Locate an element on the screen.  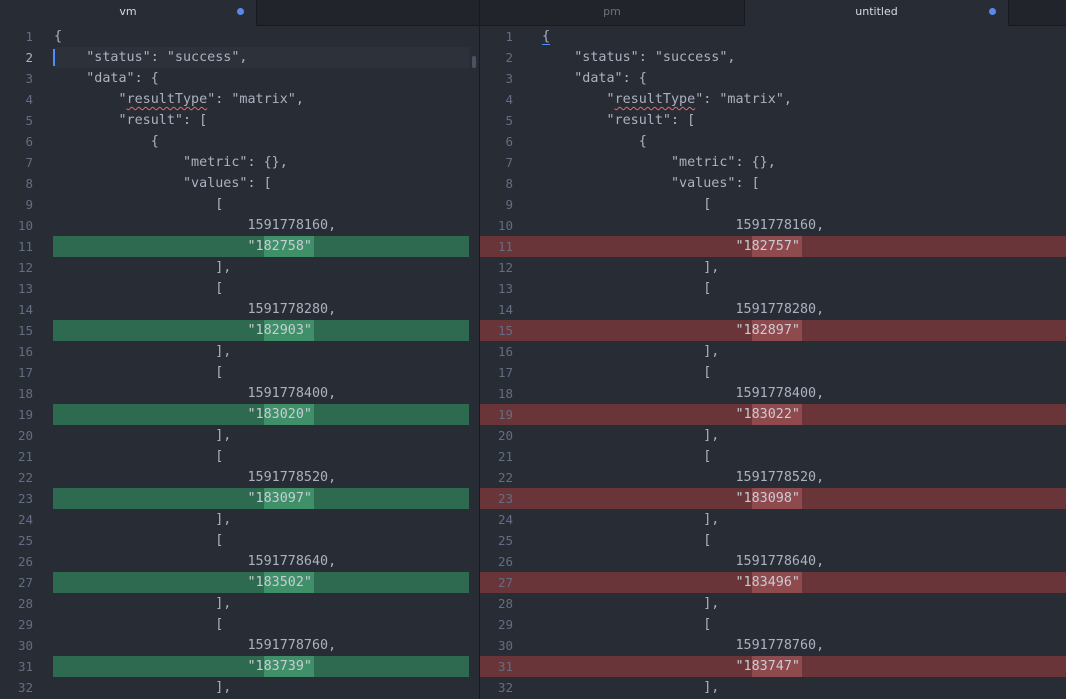
editor-line: 27 "183496" is located at coordinates (773, 582).